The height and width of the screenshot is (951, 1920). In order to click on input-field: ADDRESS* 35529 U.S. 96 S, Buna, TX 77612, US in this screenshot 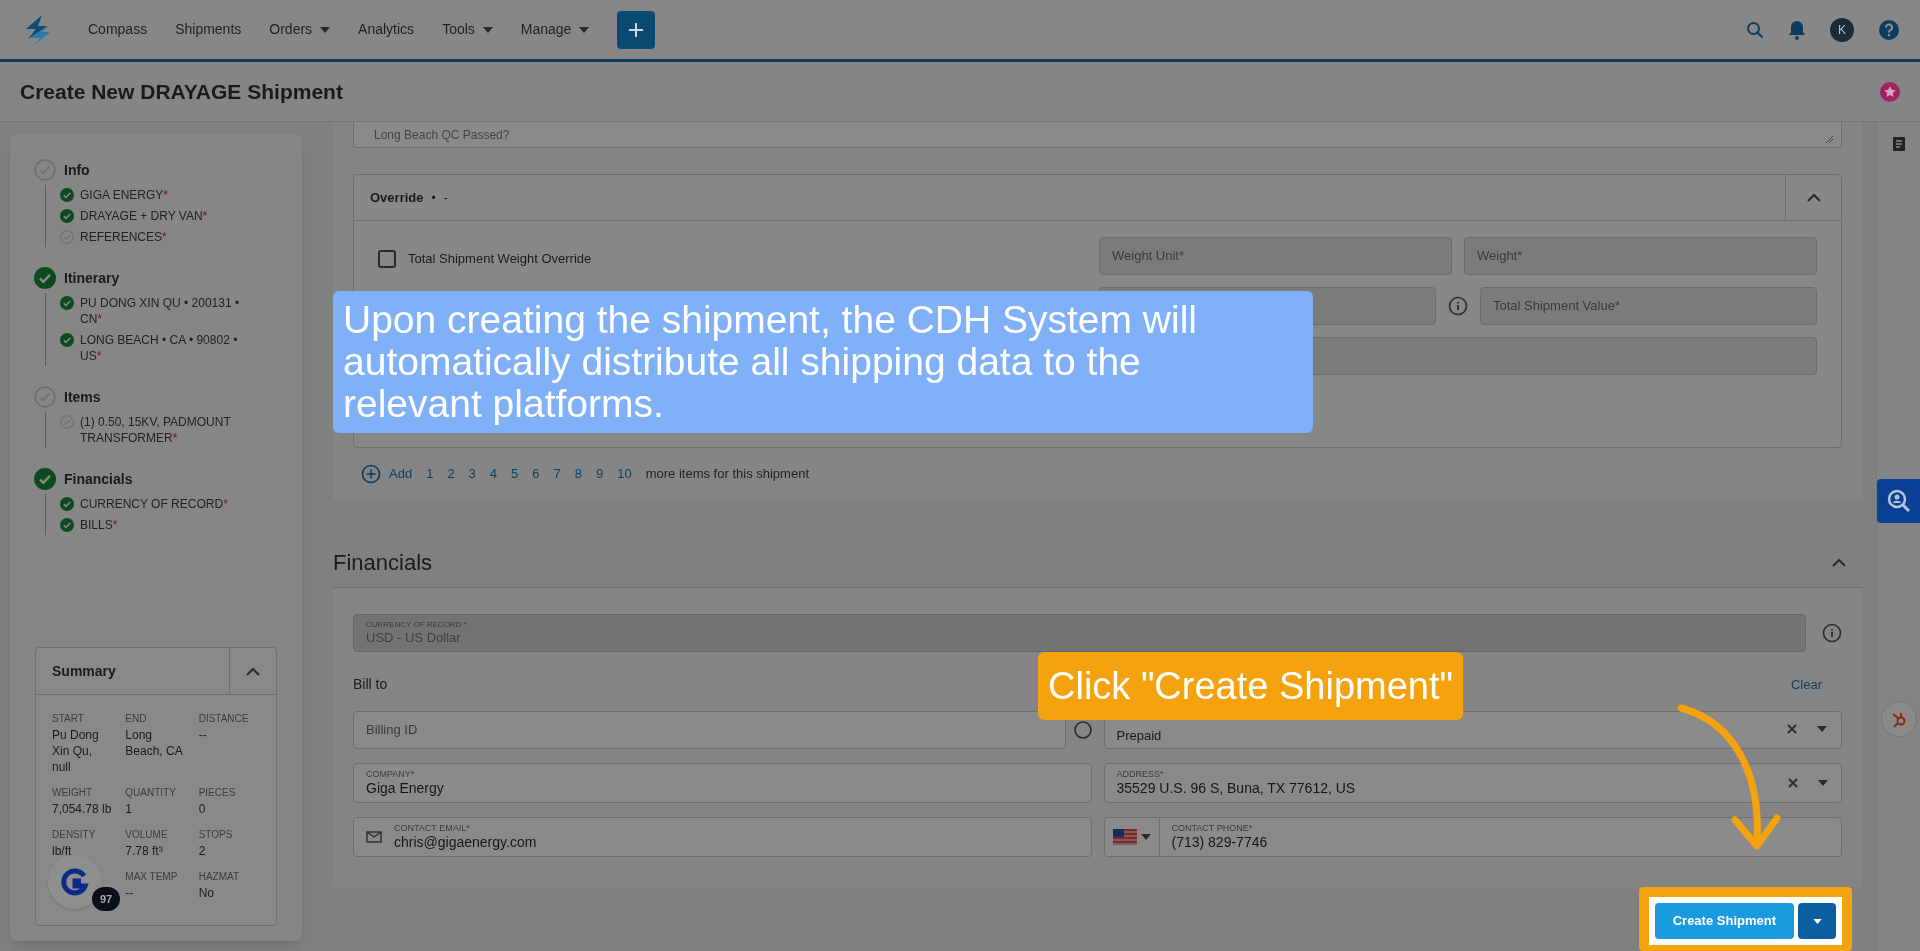, I will do `click(1472, 783)`.